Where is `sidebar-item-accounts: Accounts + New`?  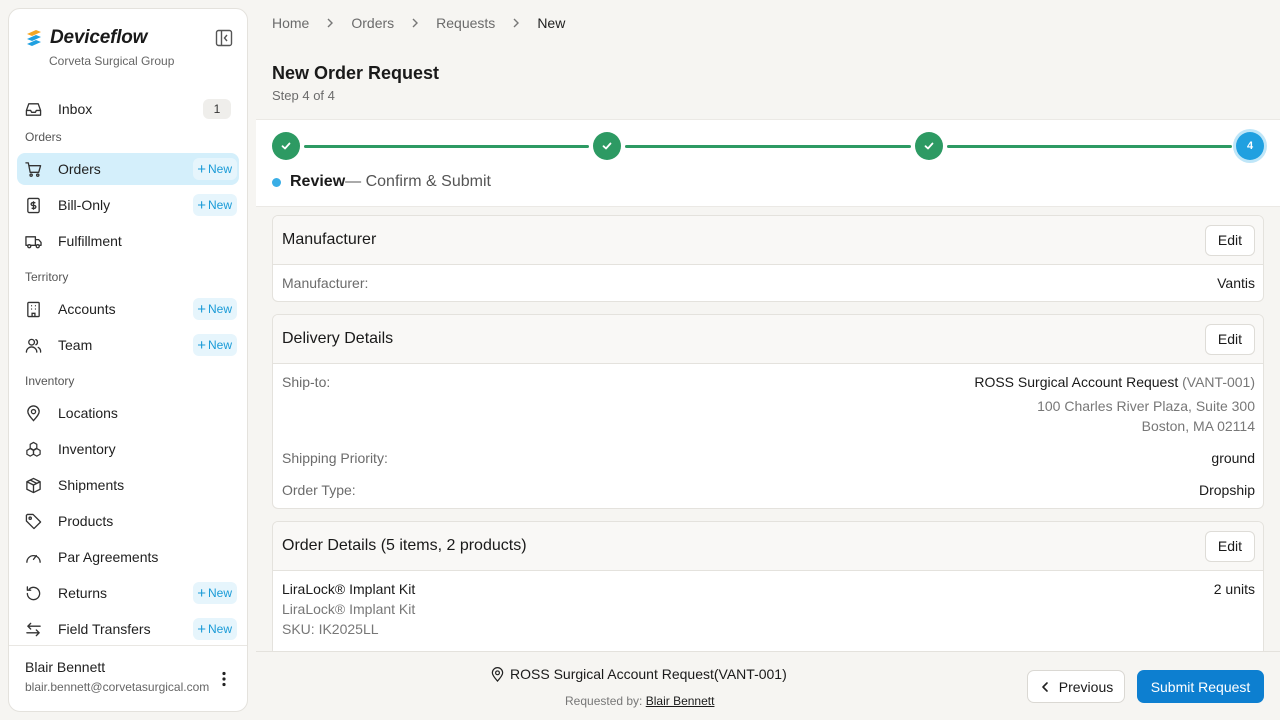
sidebar-item-accounts: Accounts + New is located at coordinates (128, 309).